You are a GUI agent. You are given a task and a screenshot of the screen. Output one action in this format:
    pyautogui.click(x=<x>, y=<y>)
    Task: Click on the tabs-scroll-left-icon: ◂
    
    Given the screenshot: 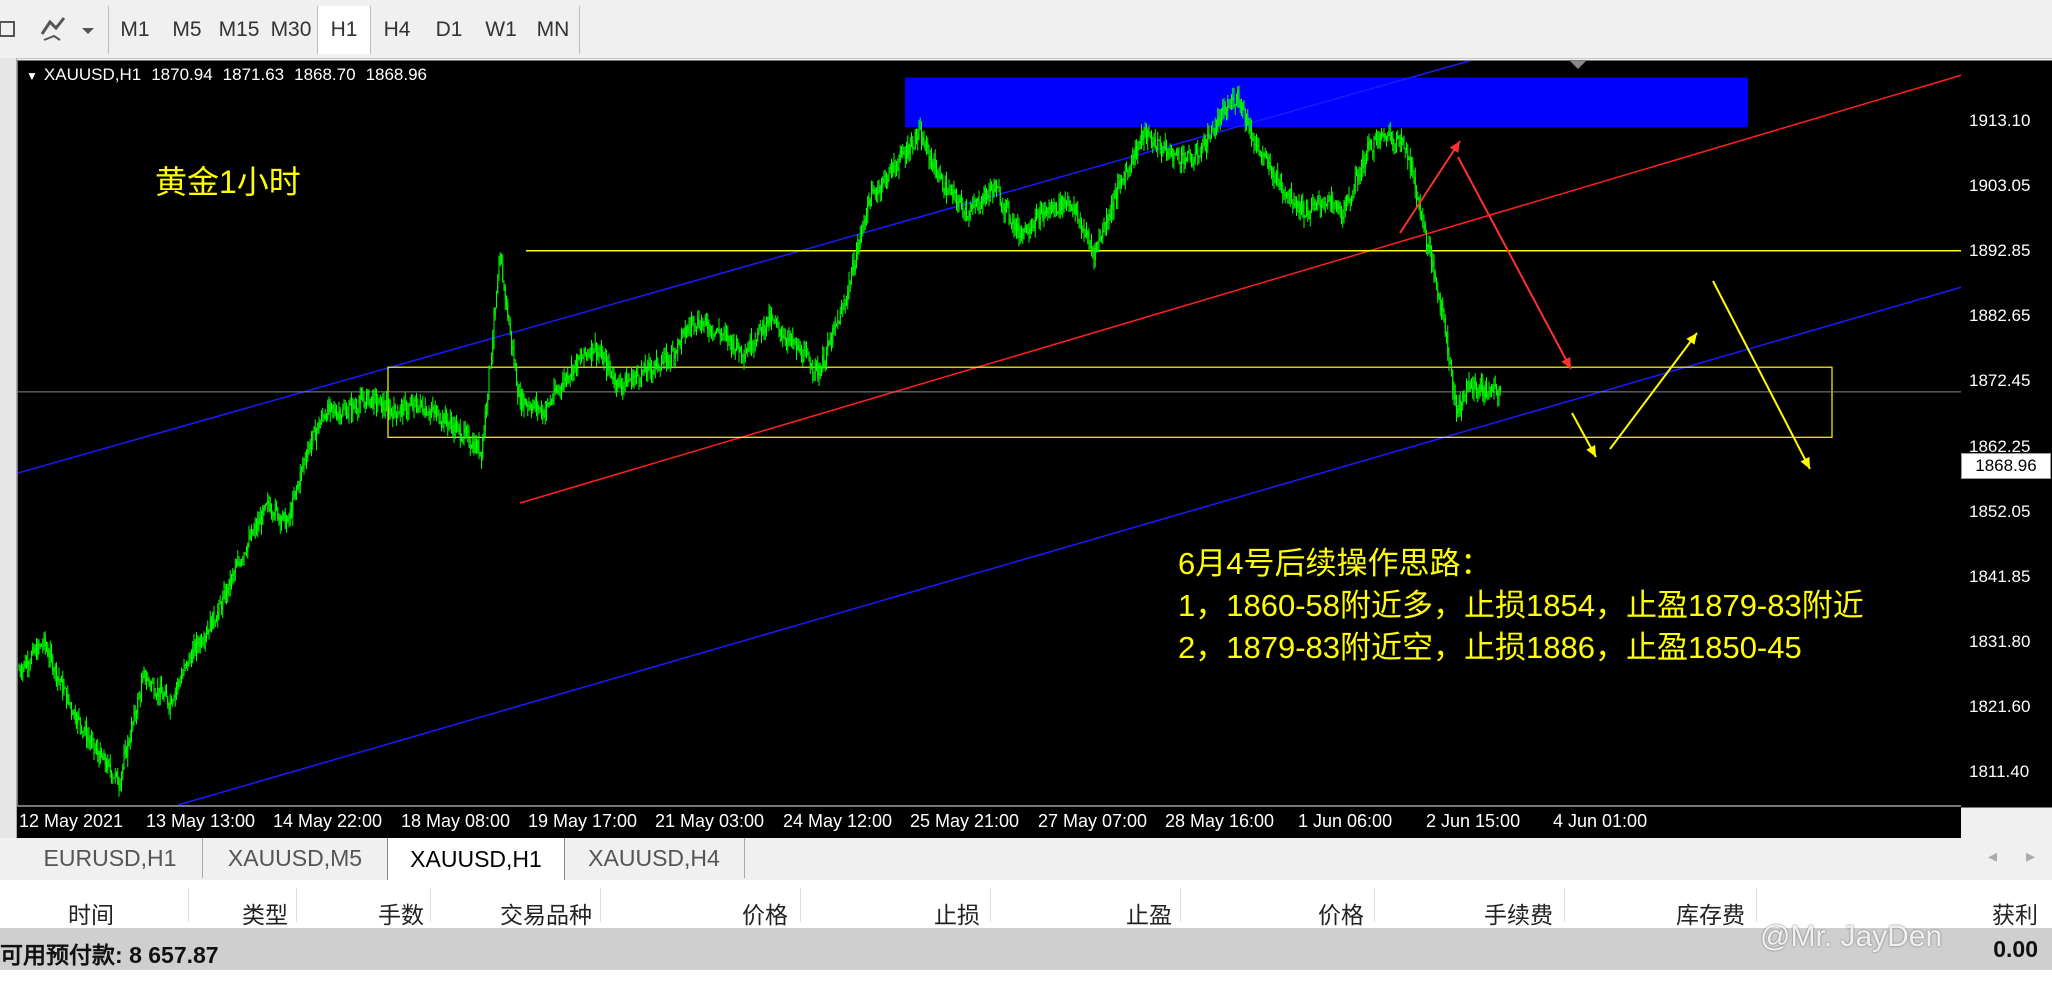 What is the action you would take?
    pyautogui.click(x=1992, y=856)
    